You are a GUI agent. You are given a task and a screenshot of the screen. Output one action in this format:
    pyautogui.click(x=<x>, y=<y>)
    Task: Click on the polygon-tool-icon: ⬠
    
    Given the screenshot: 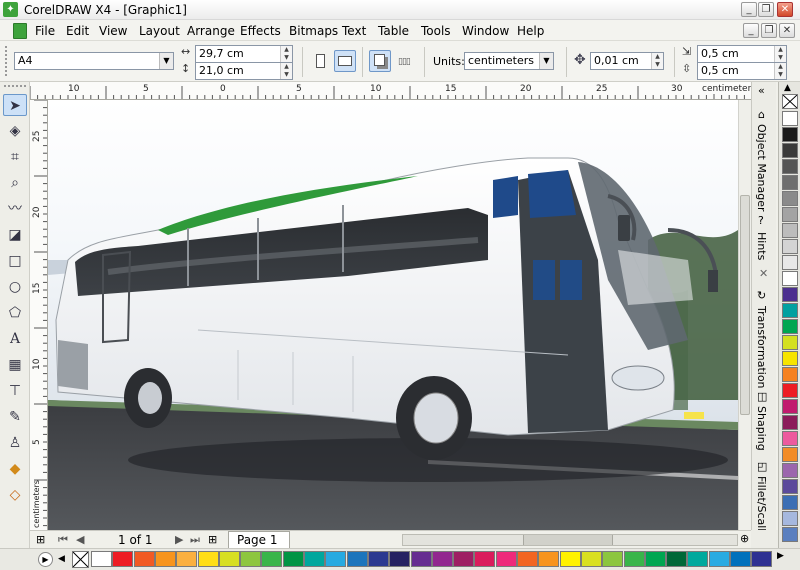 What is the action you would take?
    pyautogui.click(x=15, y=313)
    